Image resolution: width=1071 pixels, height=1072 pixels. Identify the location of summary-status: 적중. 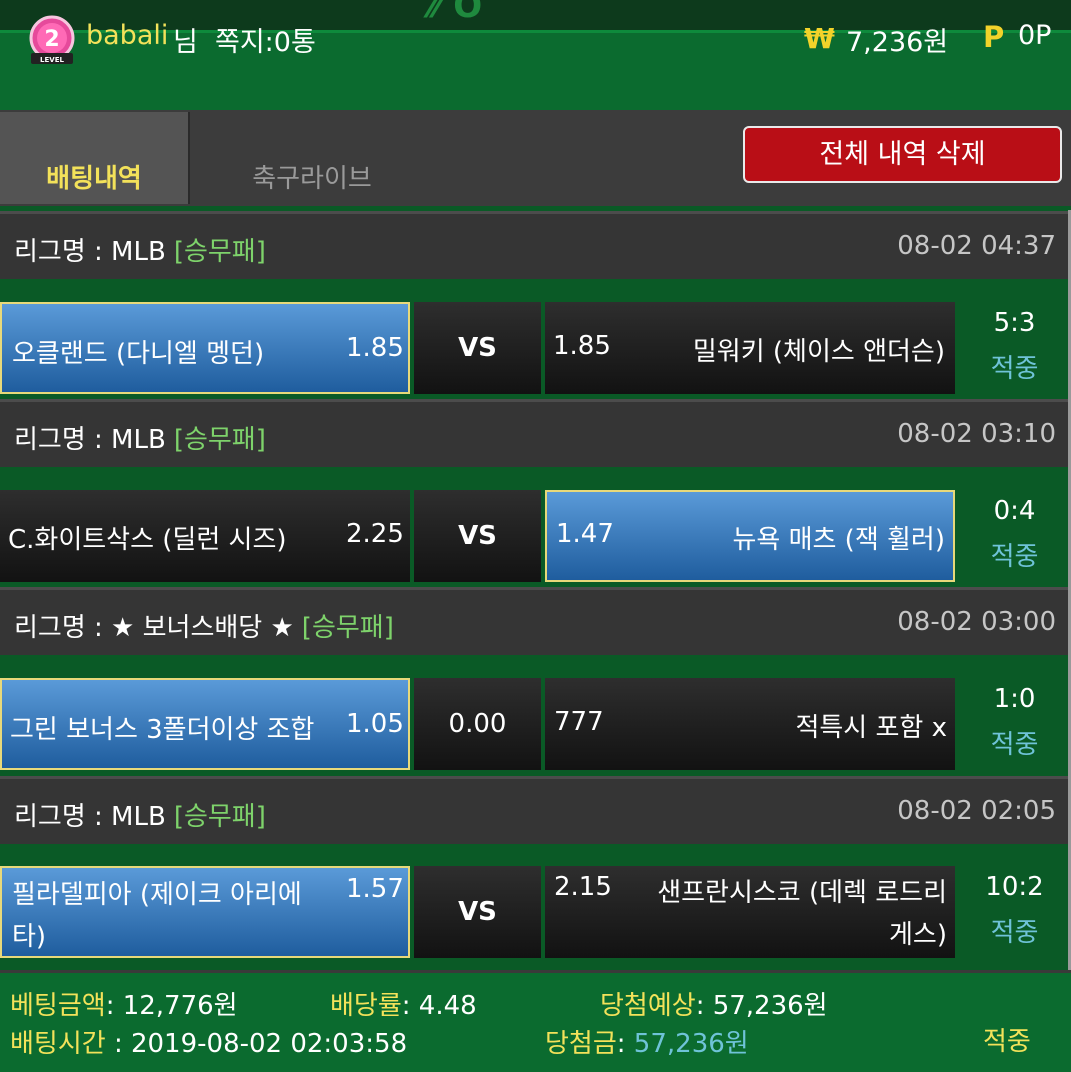
(1007, 1042).